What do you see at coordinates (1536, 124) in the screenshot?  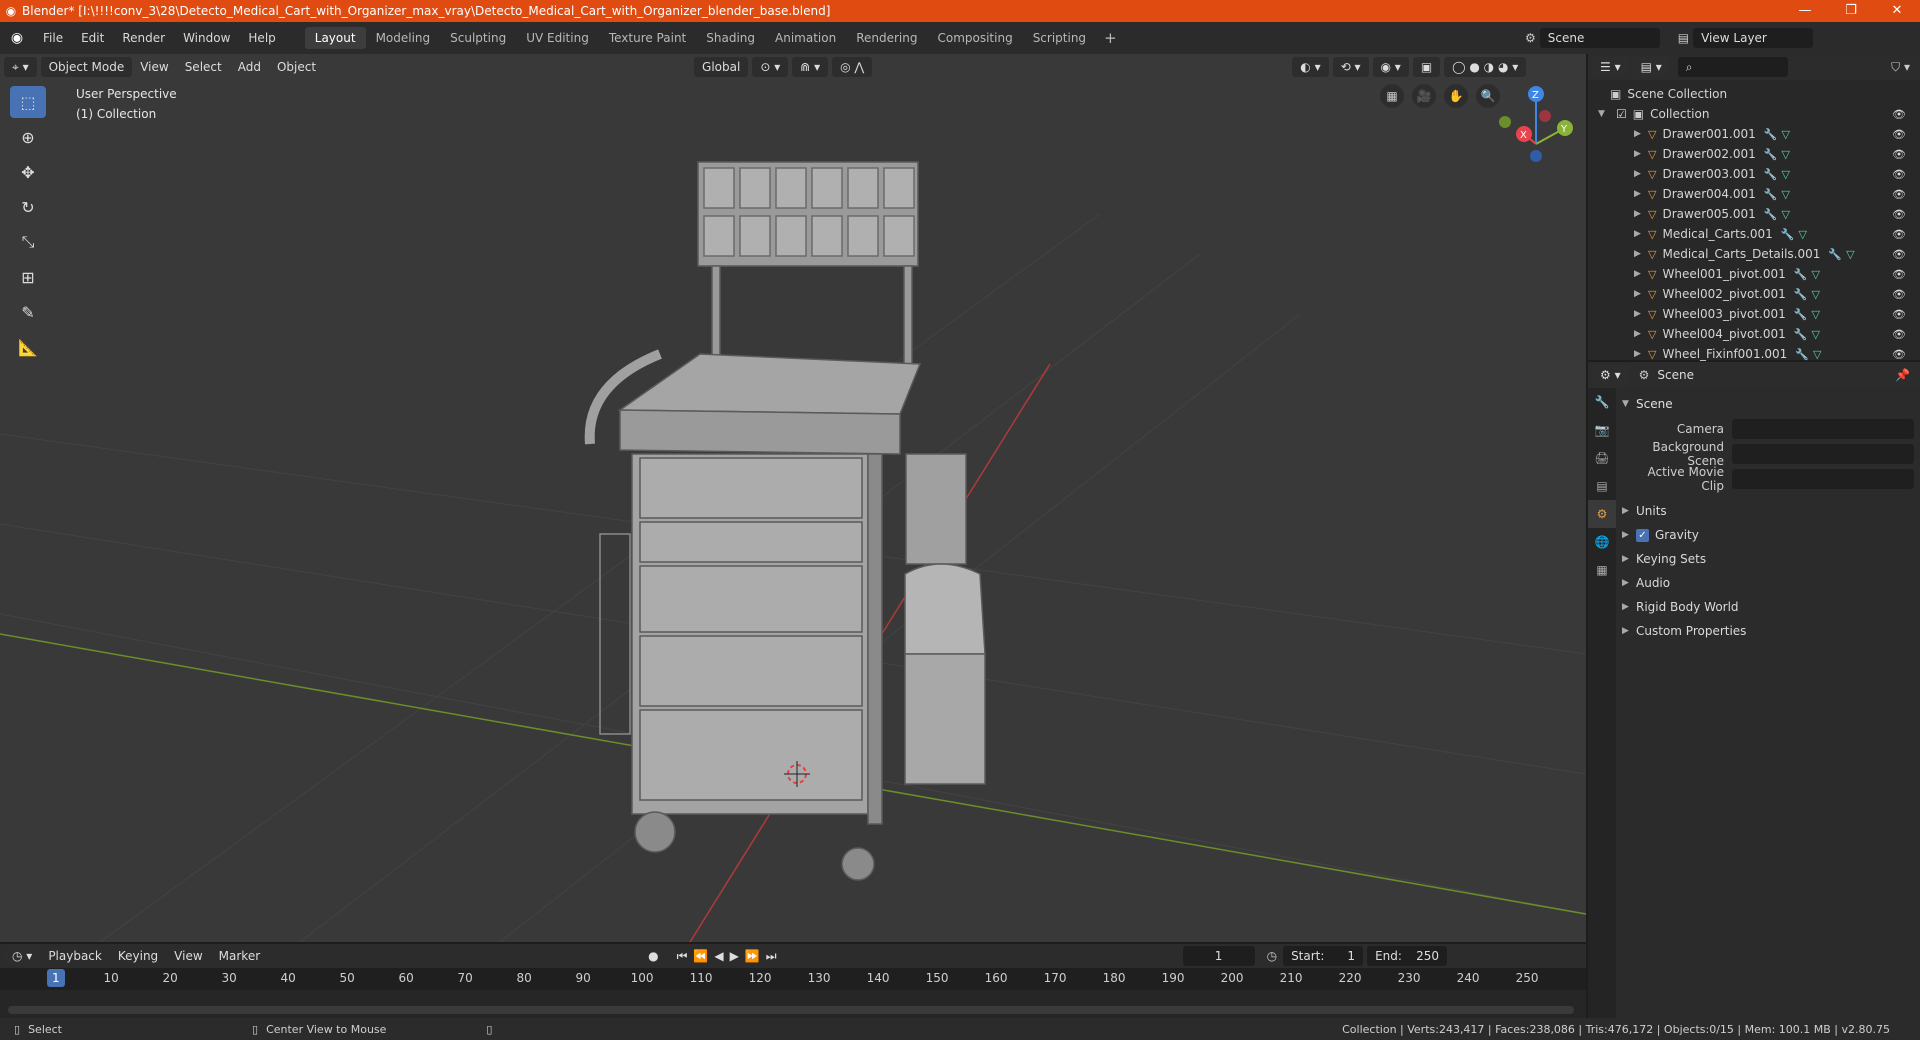 I see `navigation-gizmo: Z Y X` at bounding box center [1536, 124].